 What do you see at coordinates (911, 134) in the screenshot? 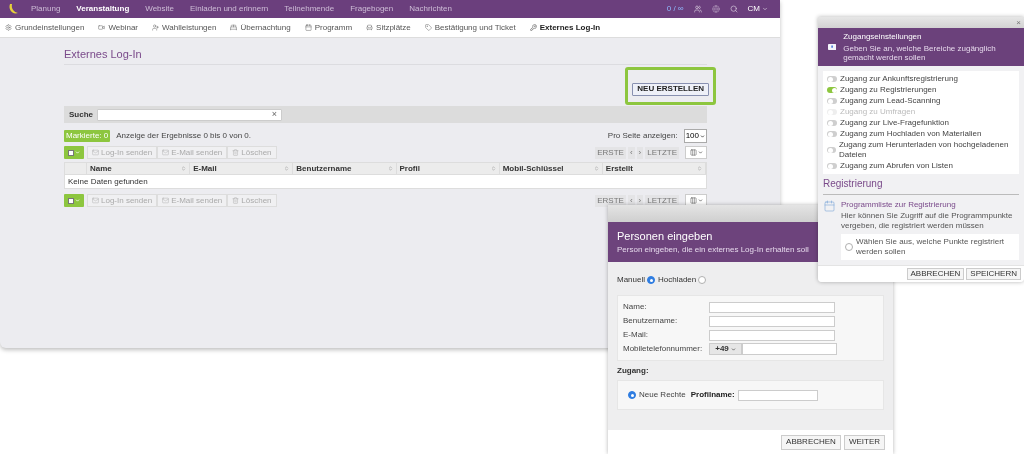
I see `toggle-label: Zugang zum Hochladen von Materialien` at bounding box center [911, 134].